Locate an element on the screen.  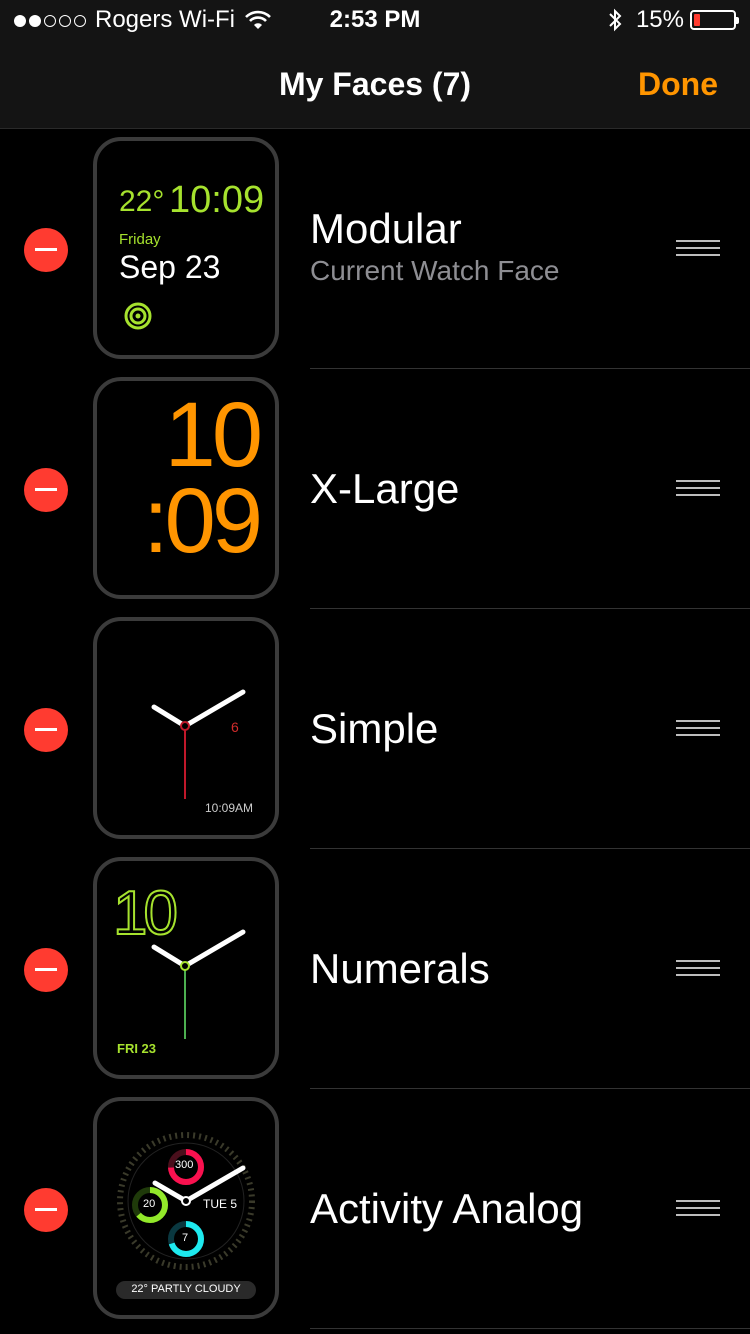
preview-temperature: 22° is located at coordinates (142, 201).